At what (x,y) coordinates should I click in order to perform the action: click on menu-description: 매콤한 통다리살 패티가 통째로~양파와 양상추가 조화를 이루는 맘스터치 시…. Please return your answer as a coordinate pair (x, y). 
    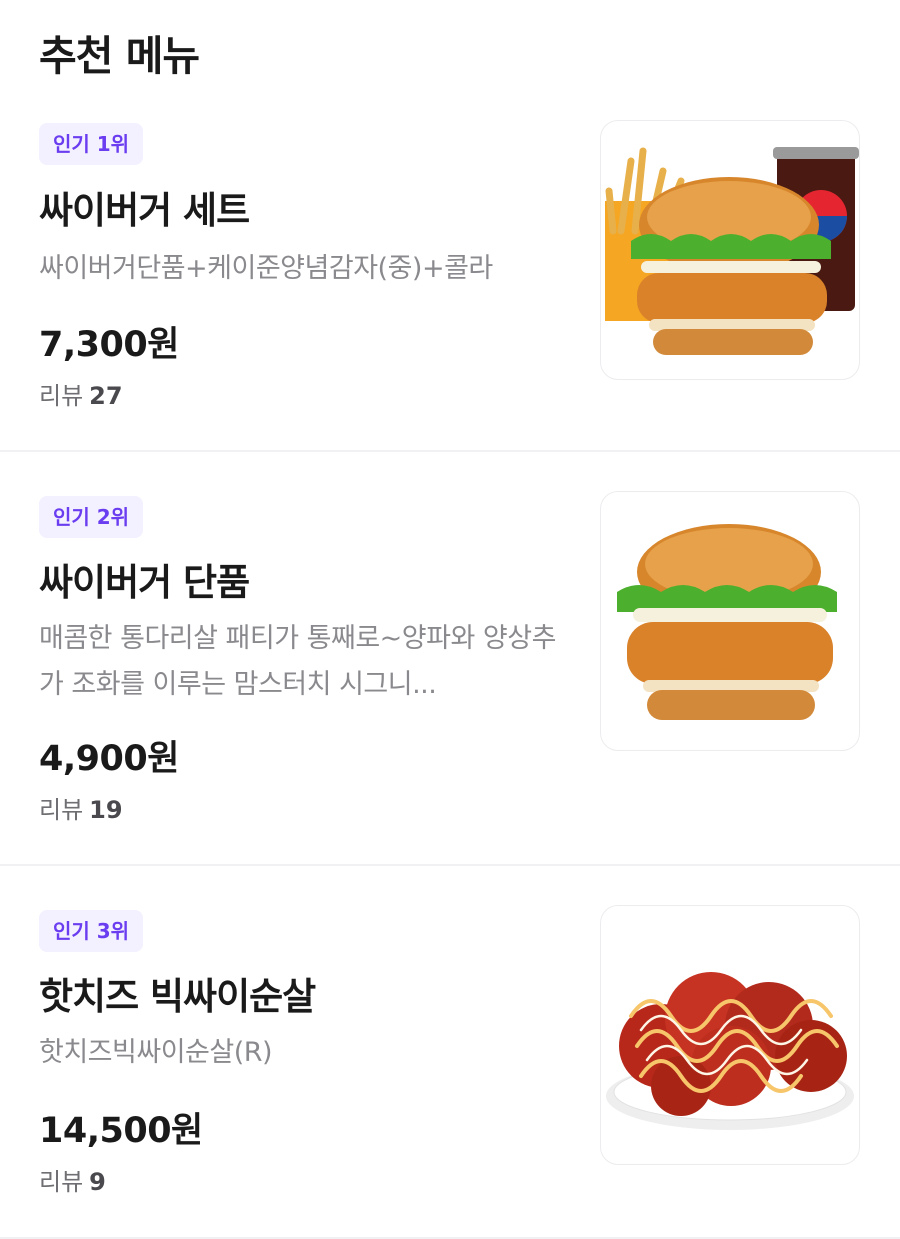
    Looking at the image, I should click on (297, 661).